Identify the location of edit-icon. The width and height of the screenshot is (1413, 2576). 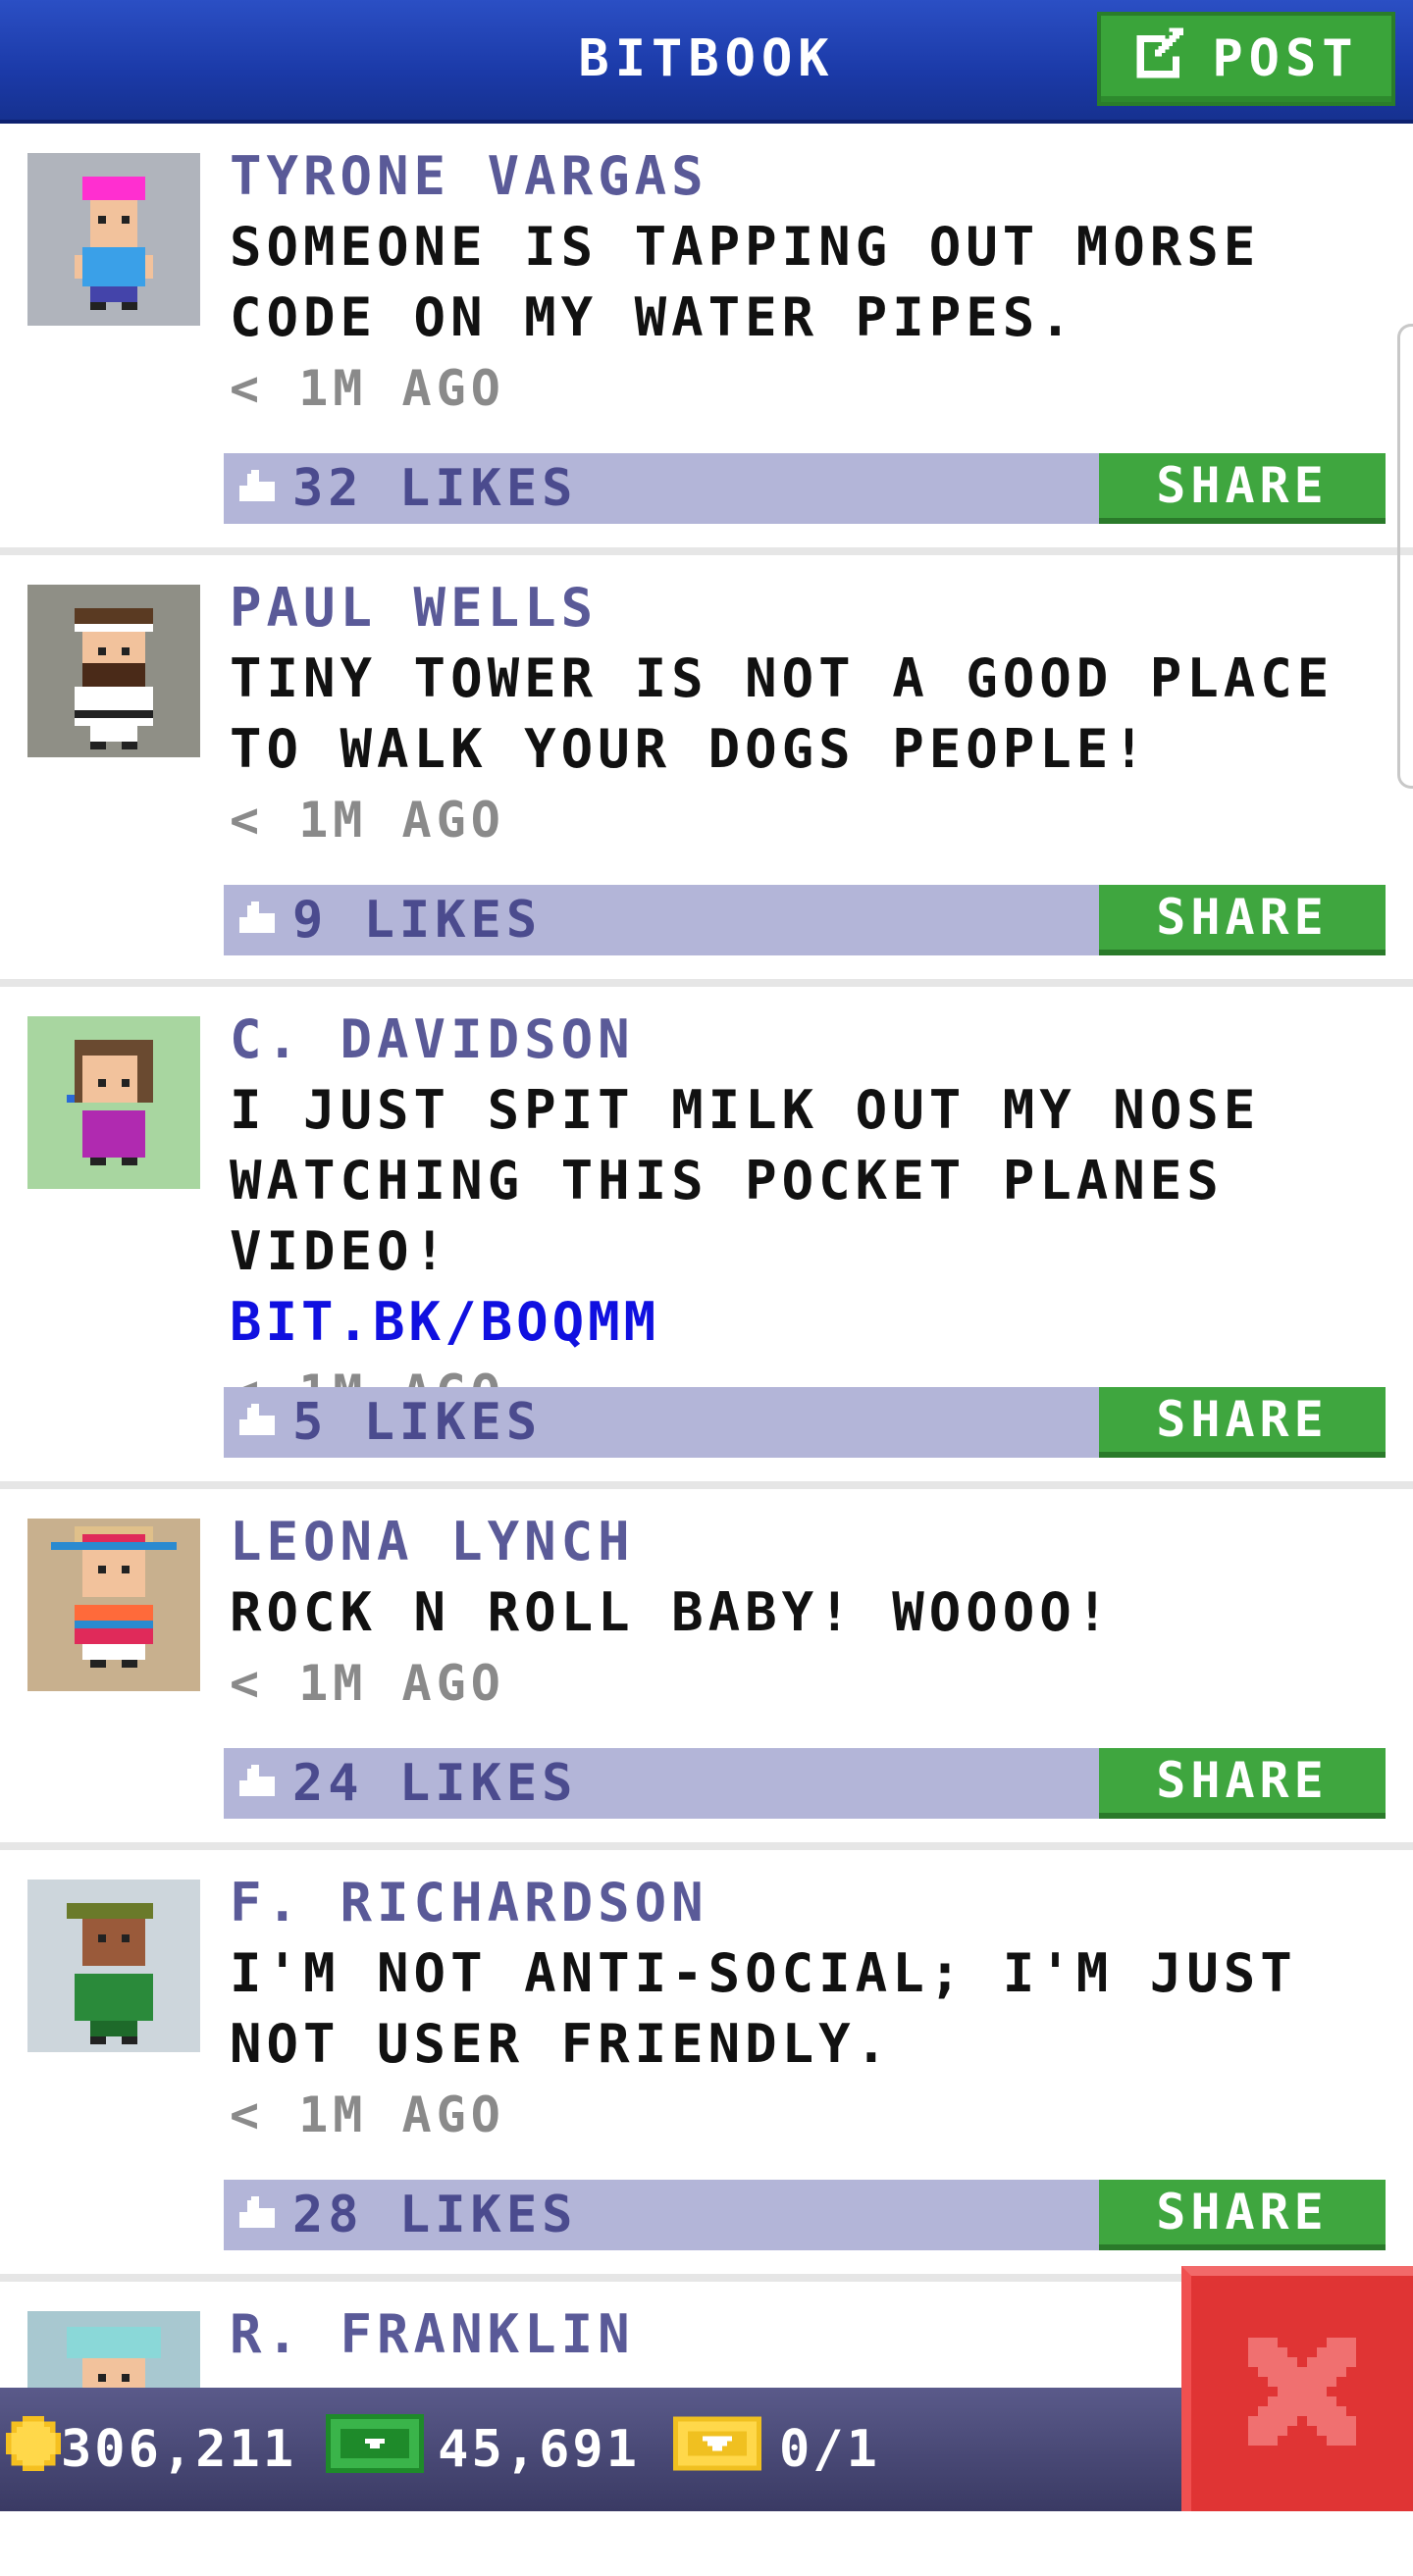
(1161, 59).